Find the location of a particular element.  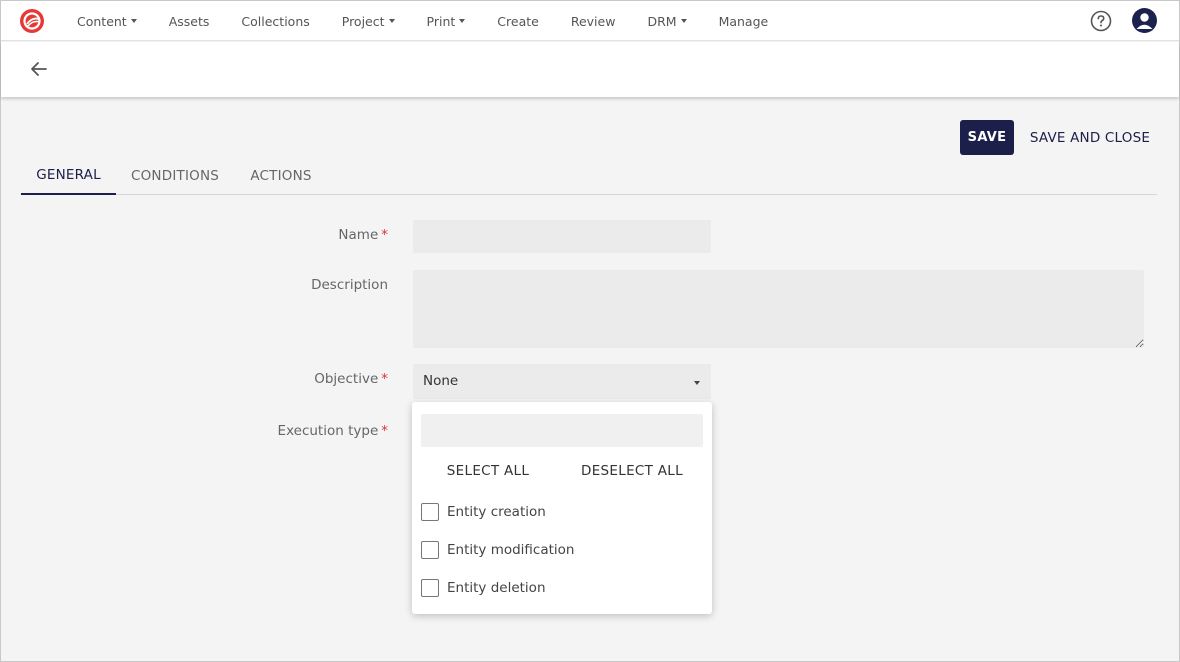

nav-item-content: Content is located at coordinates (107, 21).